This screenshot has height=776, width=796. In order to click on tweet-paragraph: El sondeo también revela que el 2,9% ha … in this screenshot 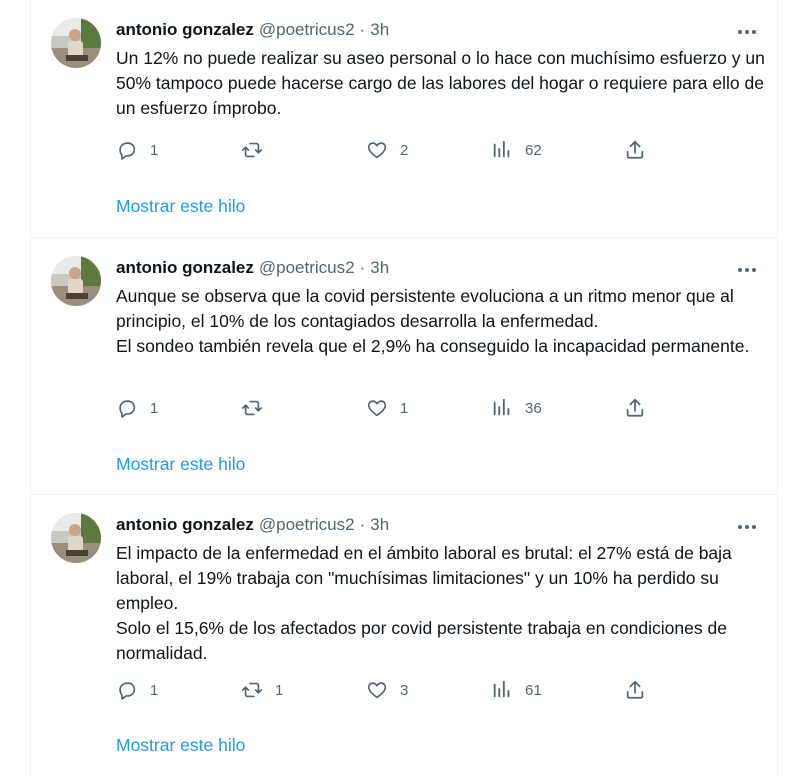, I will do `click(433, 346)`.